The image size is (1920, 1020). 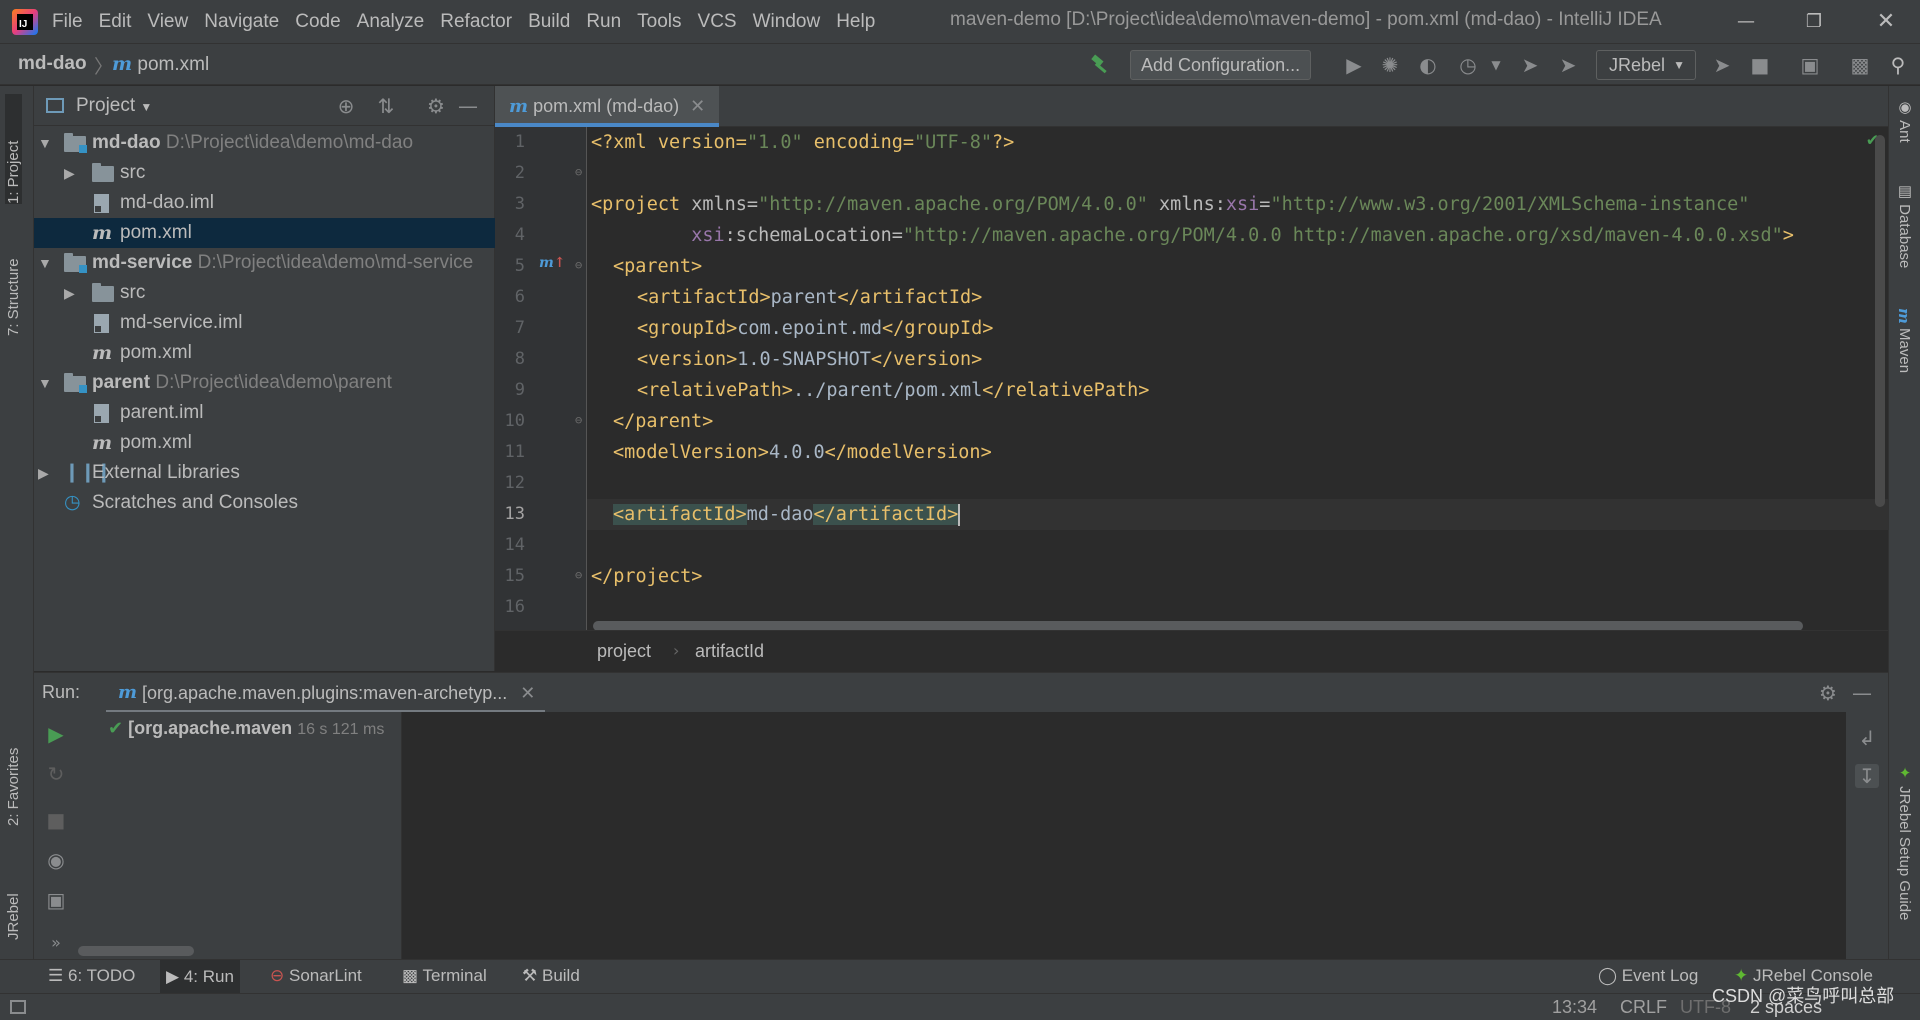 I want to click on jrebel-select: JRebel ▼, so click(x=1646, y=65).